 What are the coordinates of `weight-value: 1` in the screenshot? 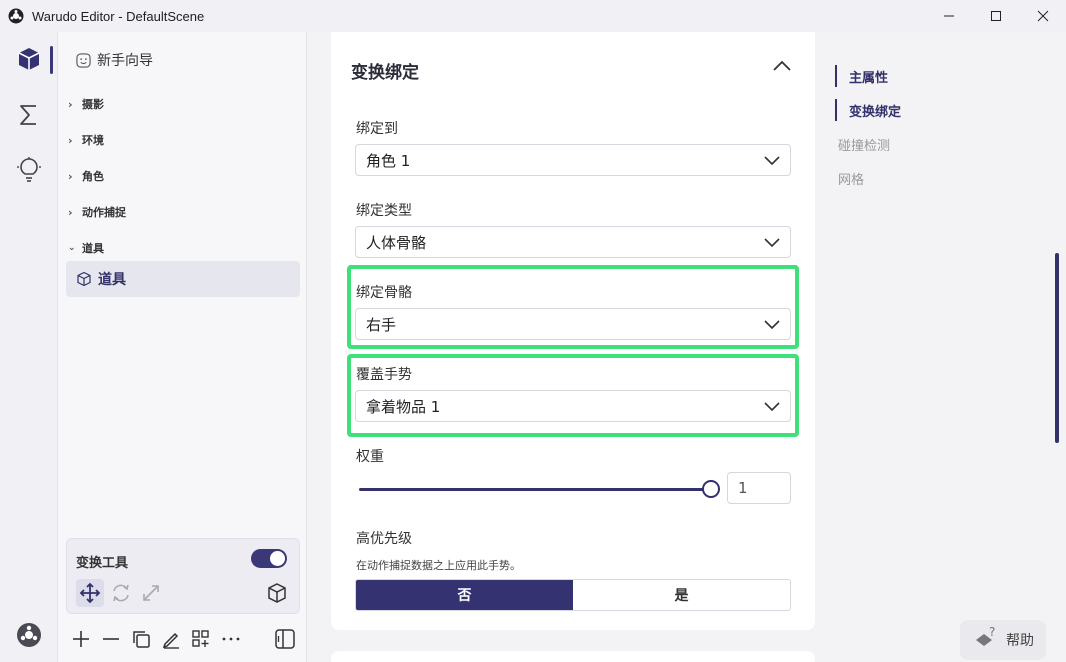 It's located at (743, 488).